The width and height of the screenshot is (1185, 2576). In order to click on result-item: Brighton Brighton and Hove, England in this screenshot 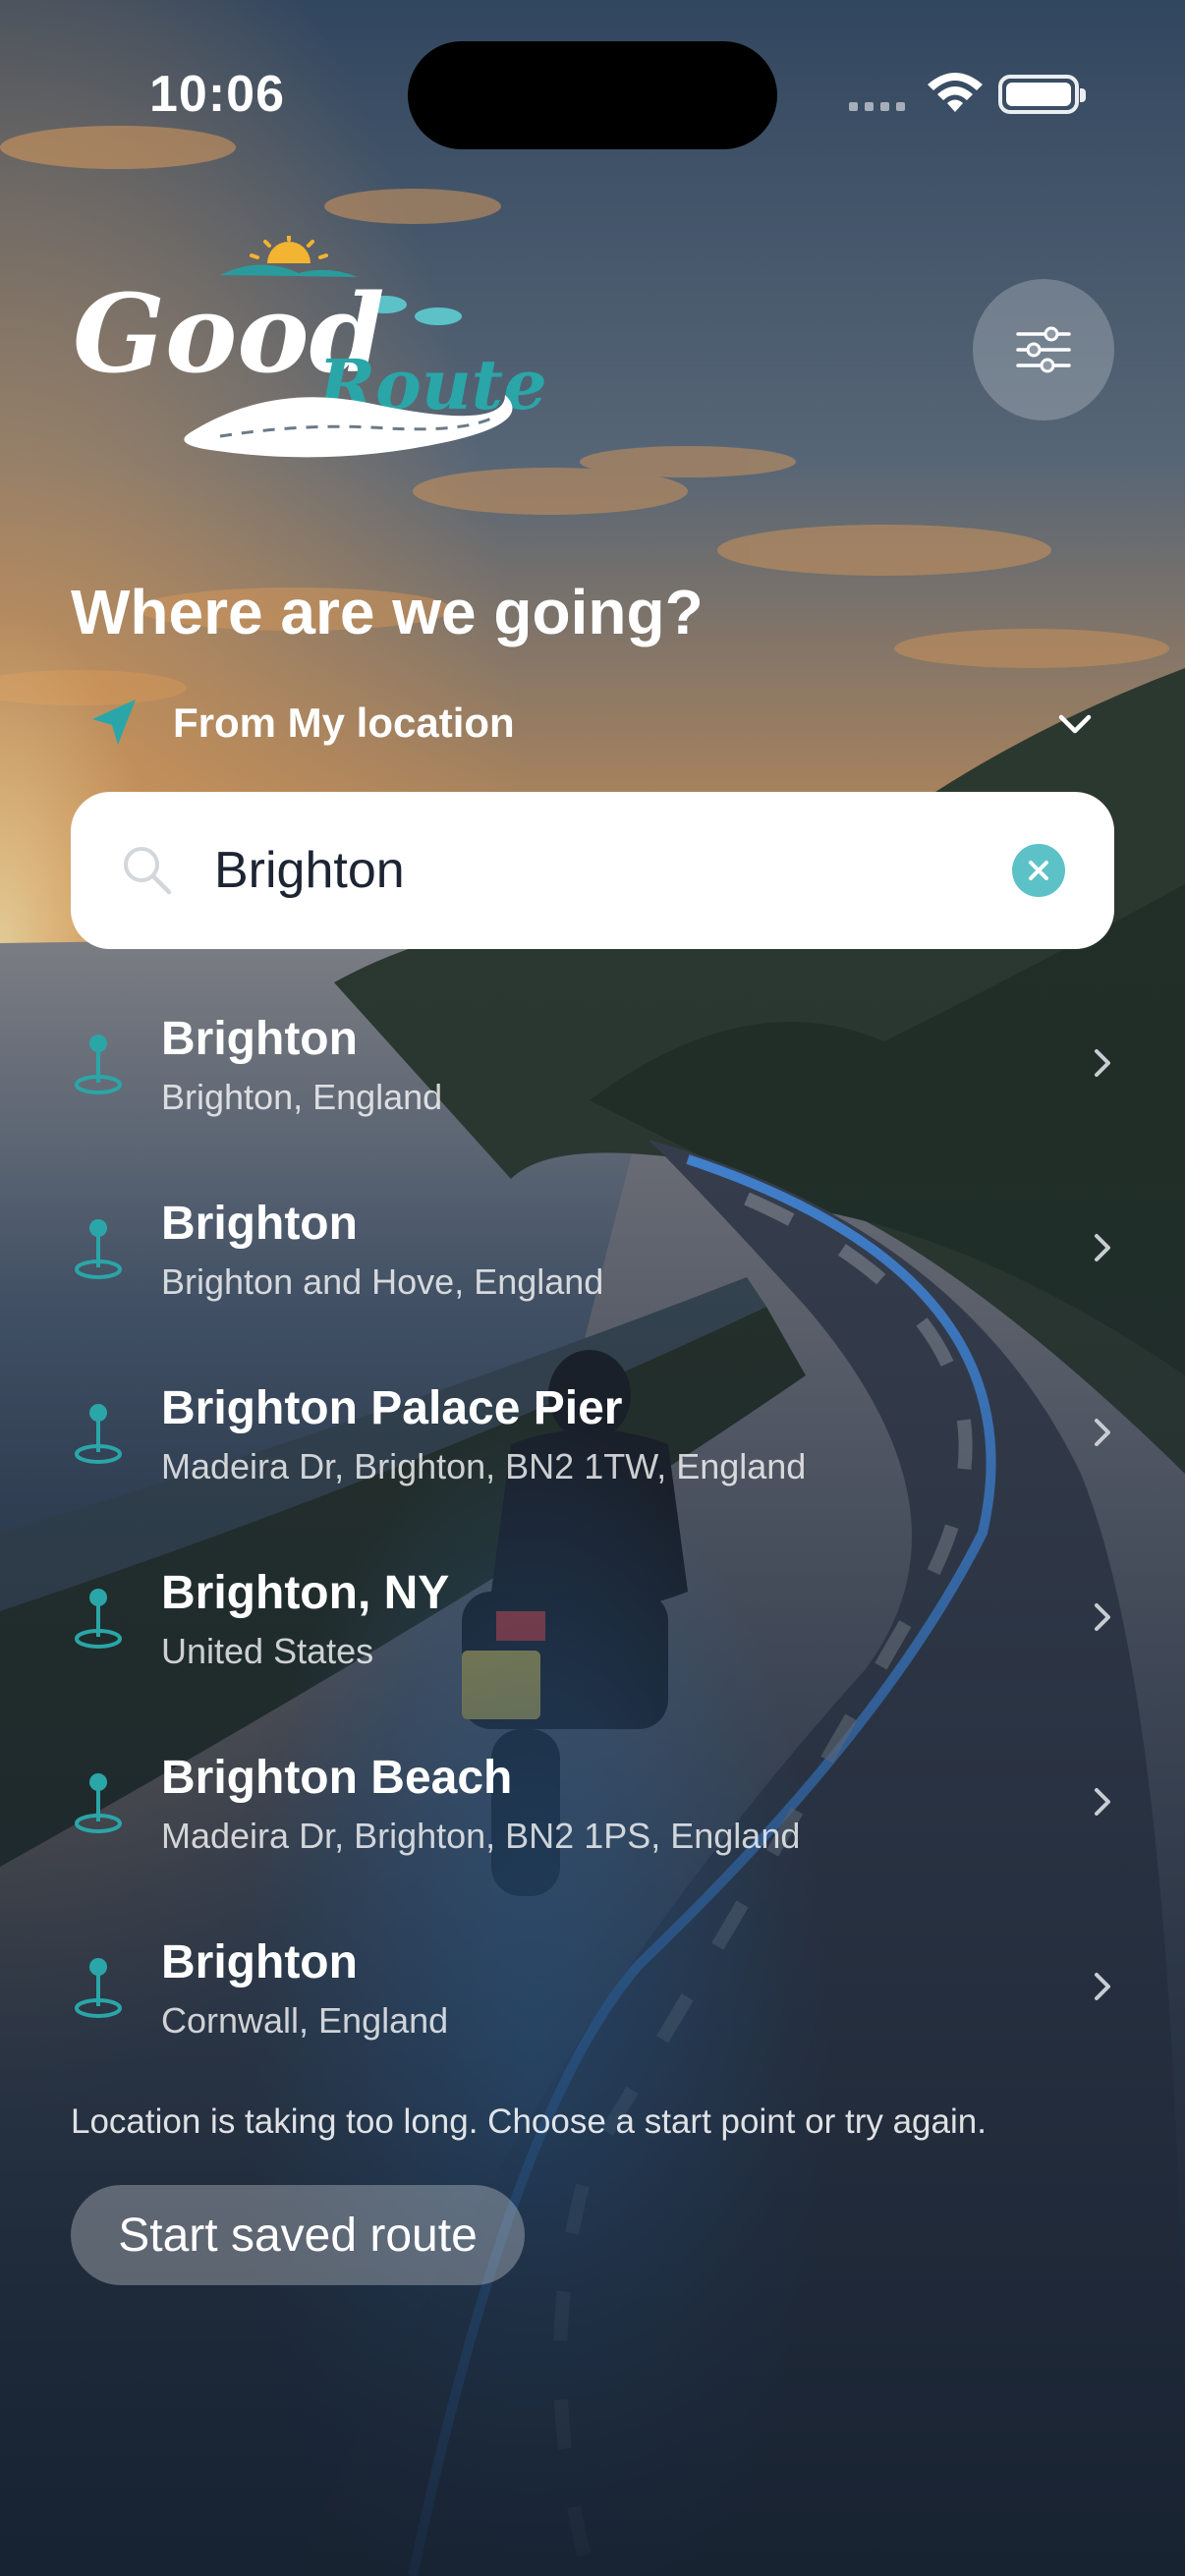, I will do `click(592, 1259)`.